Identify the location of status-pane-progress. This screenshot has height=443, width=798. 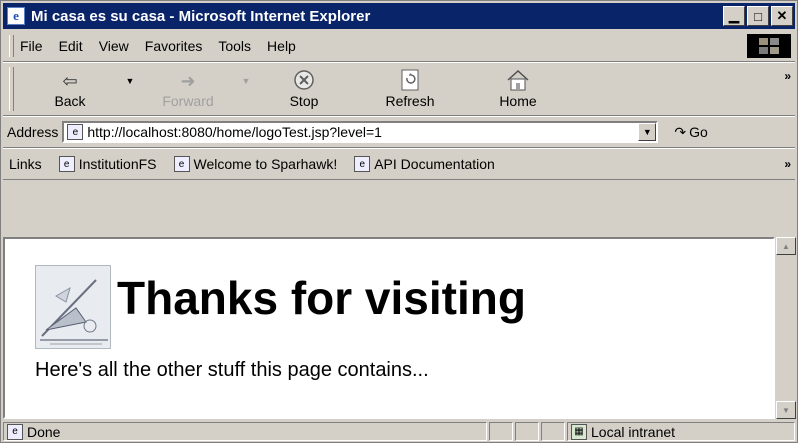
(501, 431).